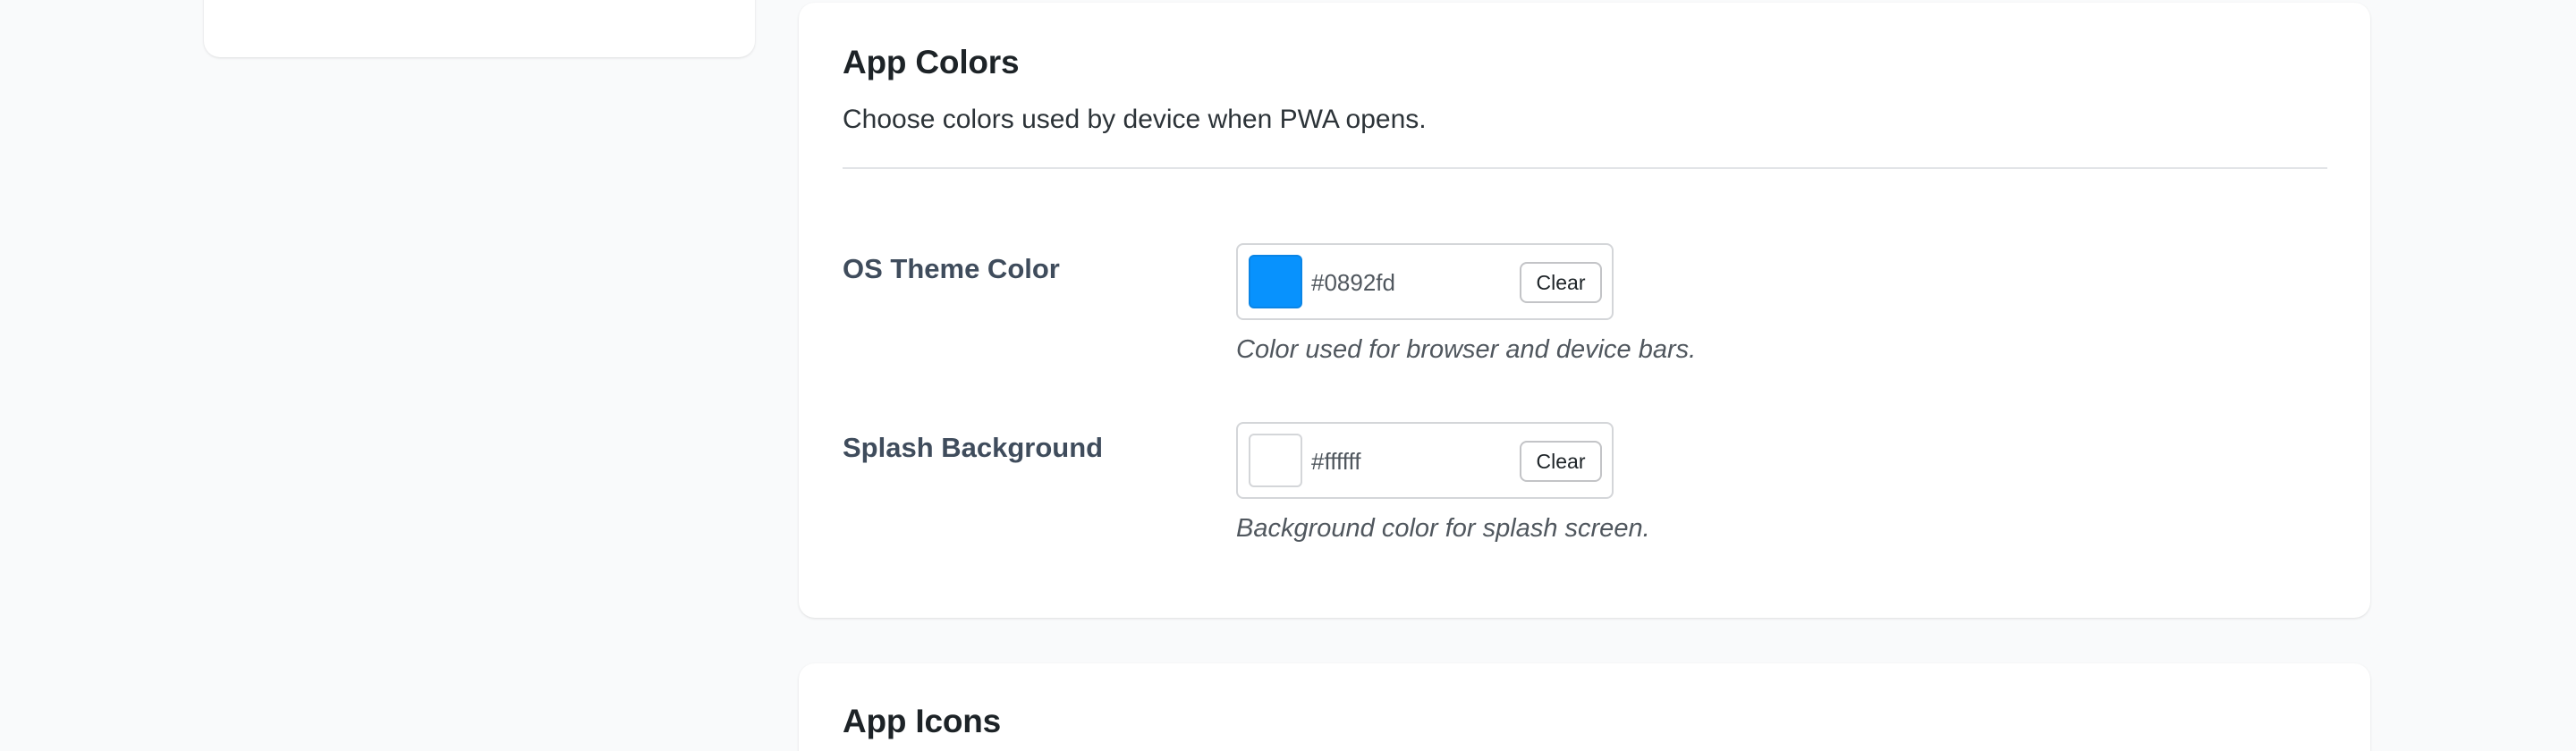 This screenshot has width=2576, height=751. I want to click on os-theme-color-label: OS Theme Color, so click(951, 268).